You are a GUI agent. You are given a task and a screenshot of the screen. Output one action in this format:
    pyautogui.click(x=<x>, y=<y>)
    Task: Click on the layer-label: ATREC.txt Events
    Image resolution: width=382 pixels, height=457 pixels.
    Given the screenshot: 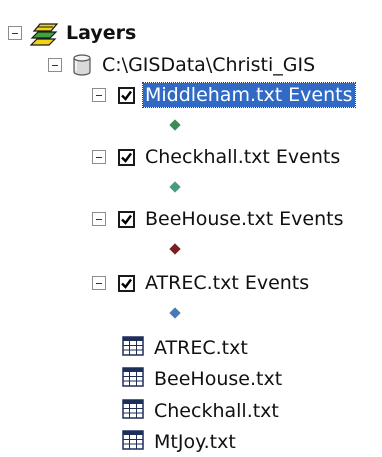 What is the action you would take?
    pyautogui.click(x=227, y=283)
    